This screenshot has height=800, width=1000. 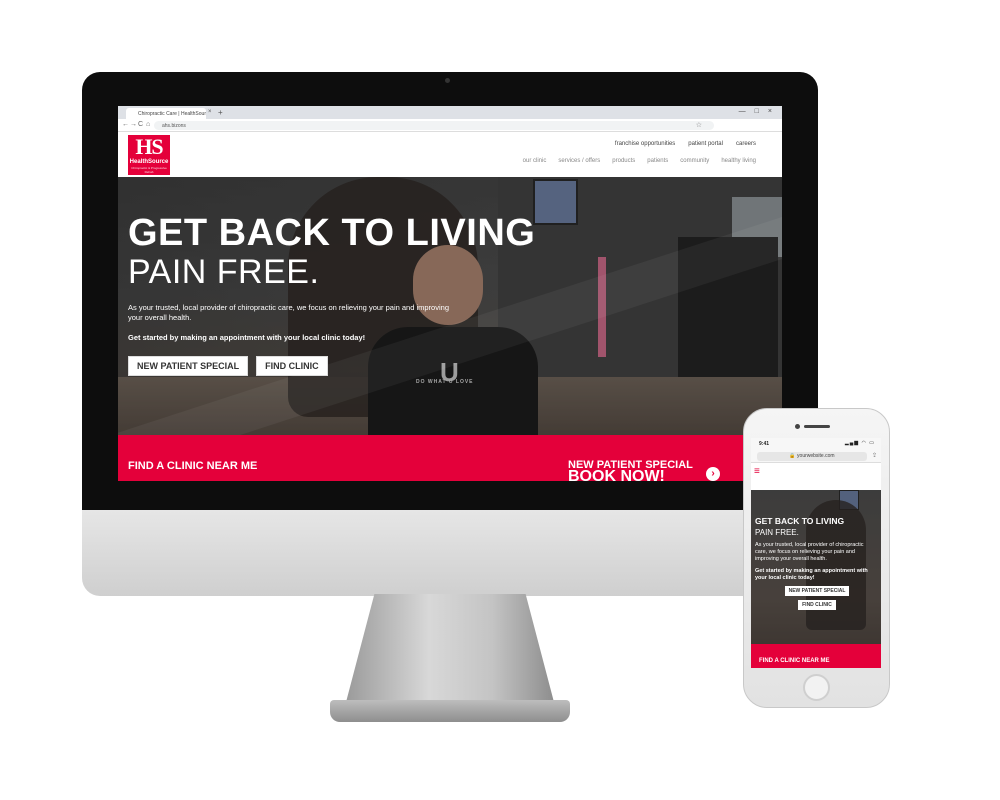 What do you see at coordinates (817, 605) in the screenshot?
I see `mobile-find-clinic-button: FIND CLINIC` at bounding box center [817, 605].